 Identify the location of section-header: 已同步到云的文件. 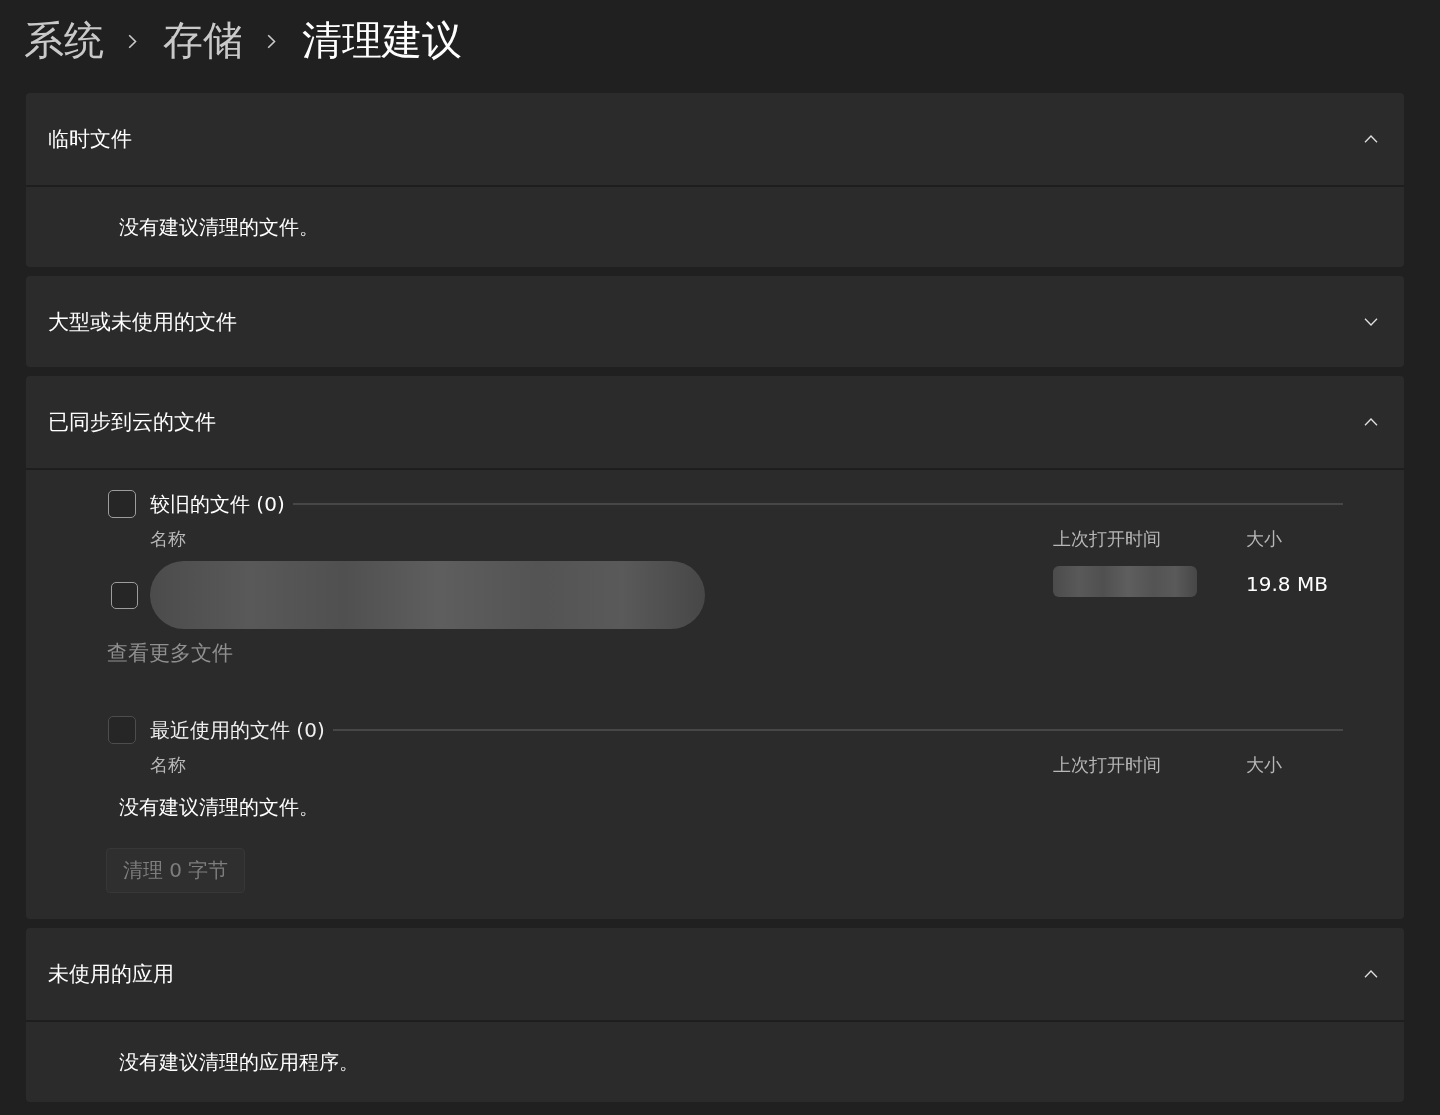
(715, 423).